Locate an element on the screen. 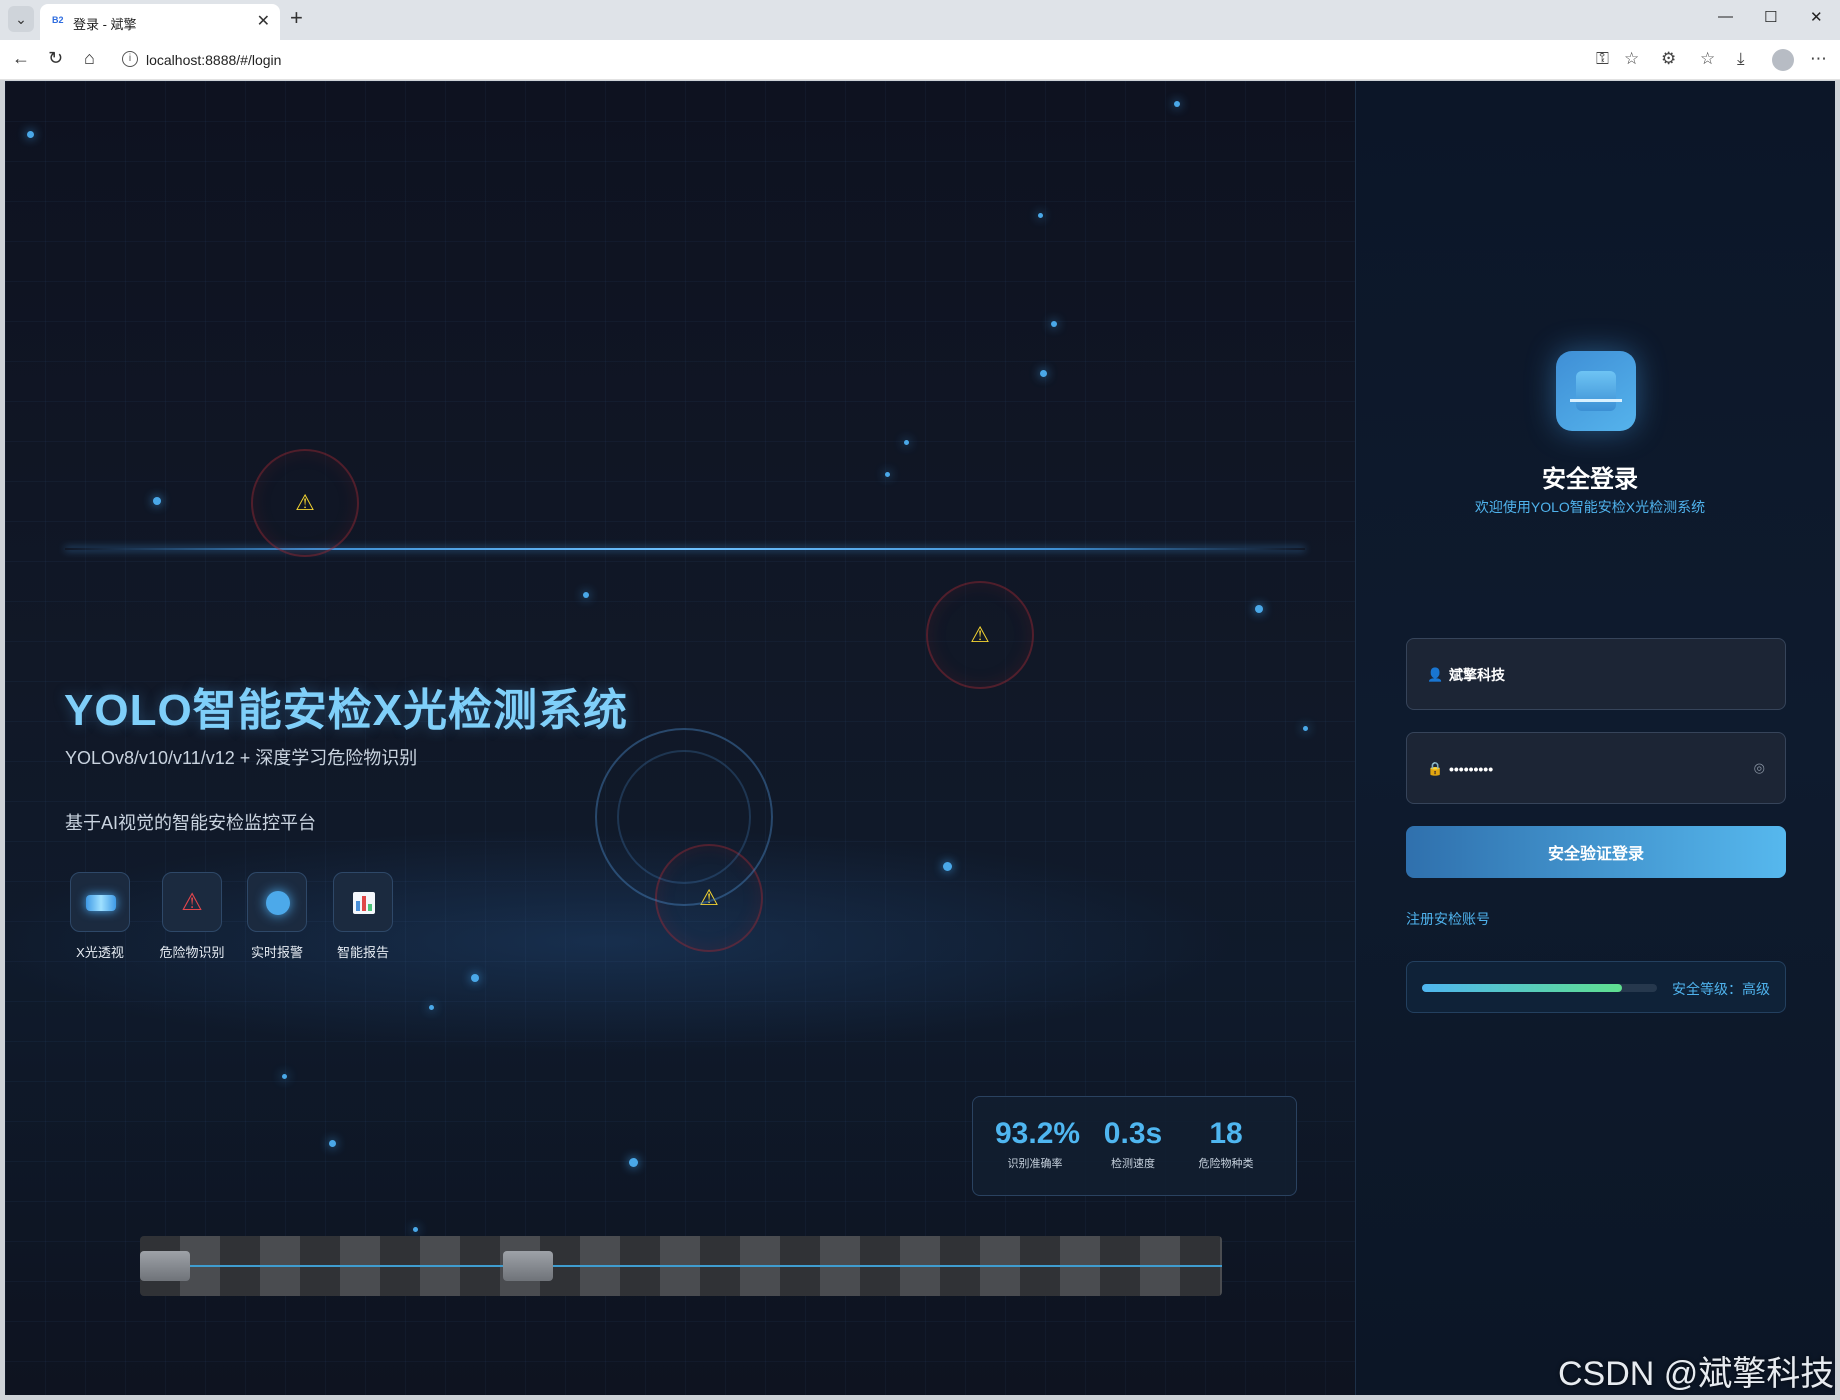 The image size is (1840, 1400). conveyor-scan-line is located at coordinates (681, 1266).